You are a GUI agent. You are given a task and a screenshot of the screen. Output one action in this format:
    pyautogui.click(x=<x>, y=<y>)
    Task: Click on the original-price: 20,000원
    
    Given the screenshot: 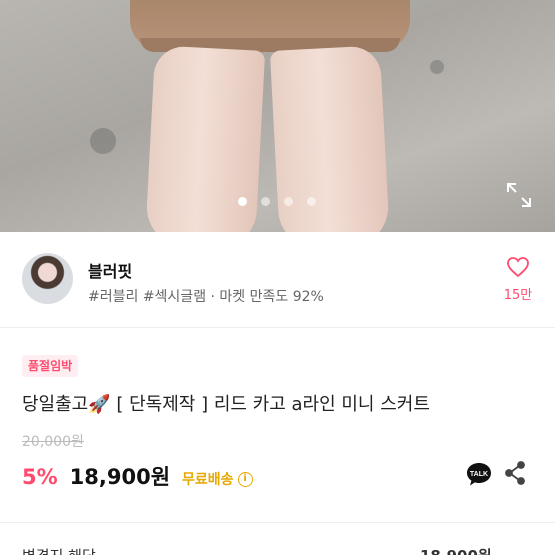 What is the action you would take?
    pyautogui.click(x=53, y=442)
    